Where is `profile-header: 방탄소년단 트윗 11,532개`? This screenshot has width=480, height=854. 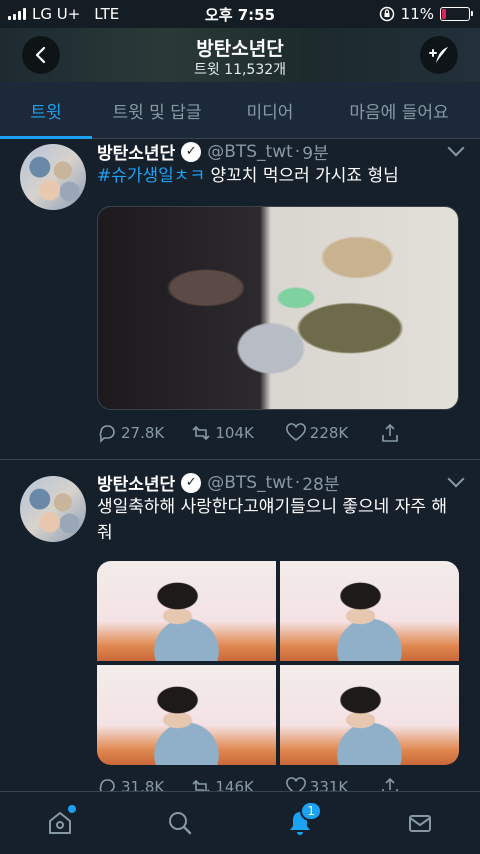 profile-header: 방탄소년단 트윗 11,532개 is located at coordinates (240, 55).